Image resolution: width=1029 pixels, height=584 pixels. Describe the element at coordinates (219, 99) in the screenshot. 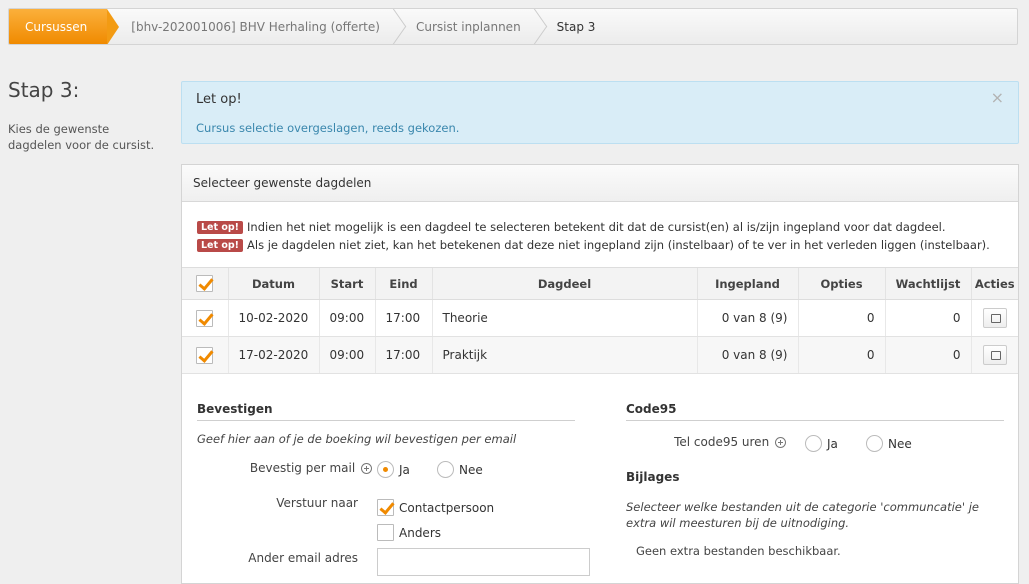

I see `alert-title: Let op!` at that location.